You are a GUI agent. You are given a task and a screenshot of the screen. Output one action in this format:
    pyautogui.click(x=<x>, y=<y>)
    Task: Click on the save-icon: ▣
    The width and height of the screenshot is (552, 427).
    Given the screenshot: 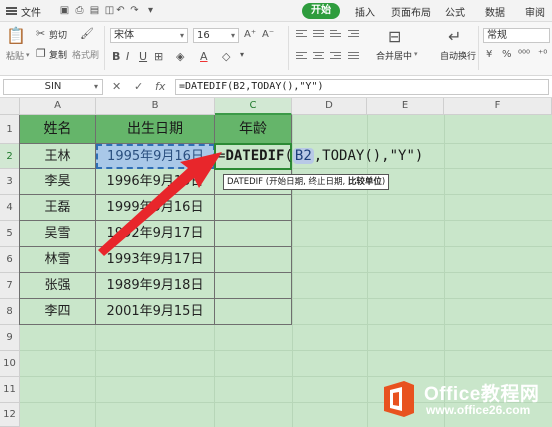 What is the action you would take?
    pyautogui.click(x=64, y=10)
    